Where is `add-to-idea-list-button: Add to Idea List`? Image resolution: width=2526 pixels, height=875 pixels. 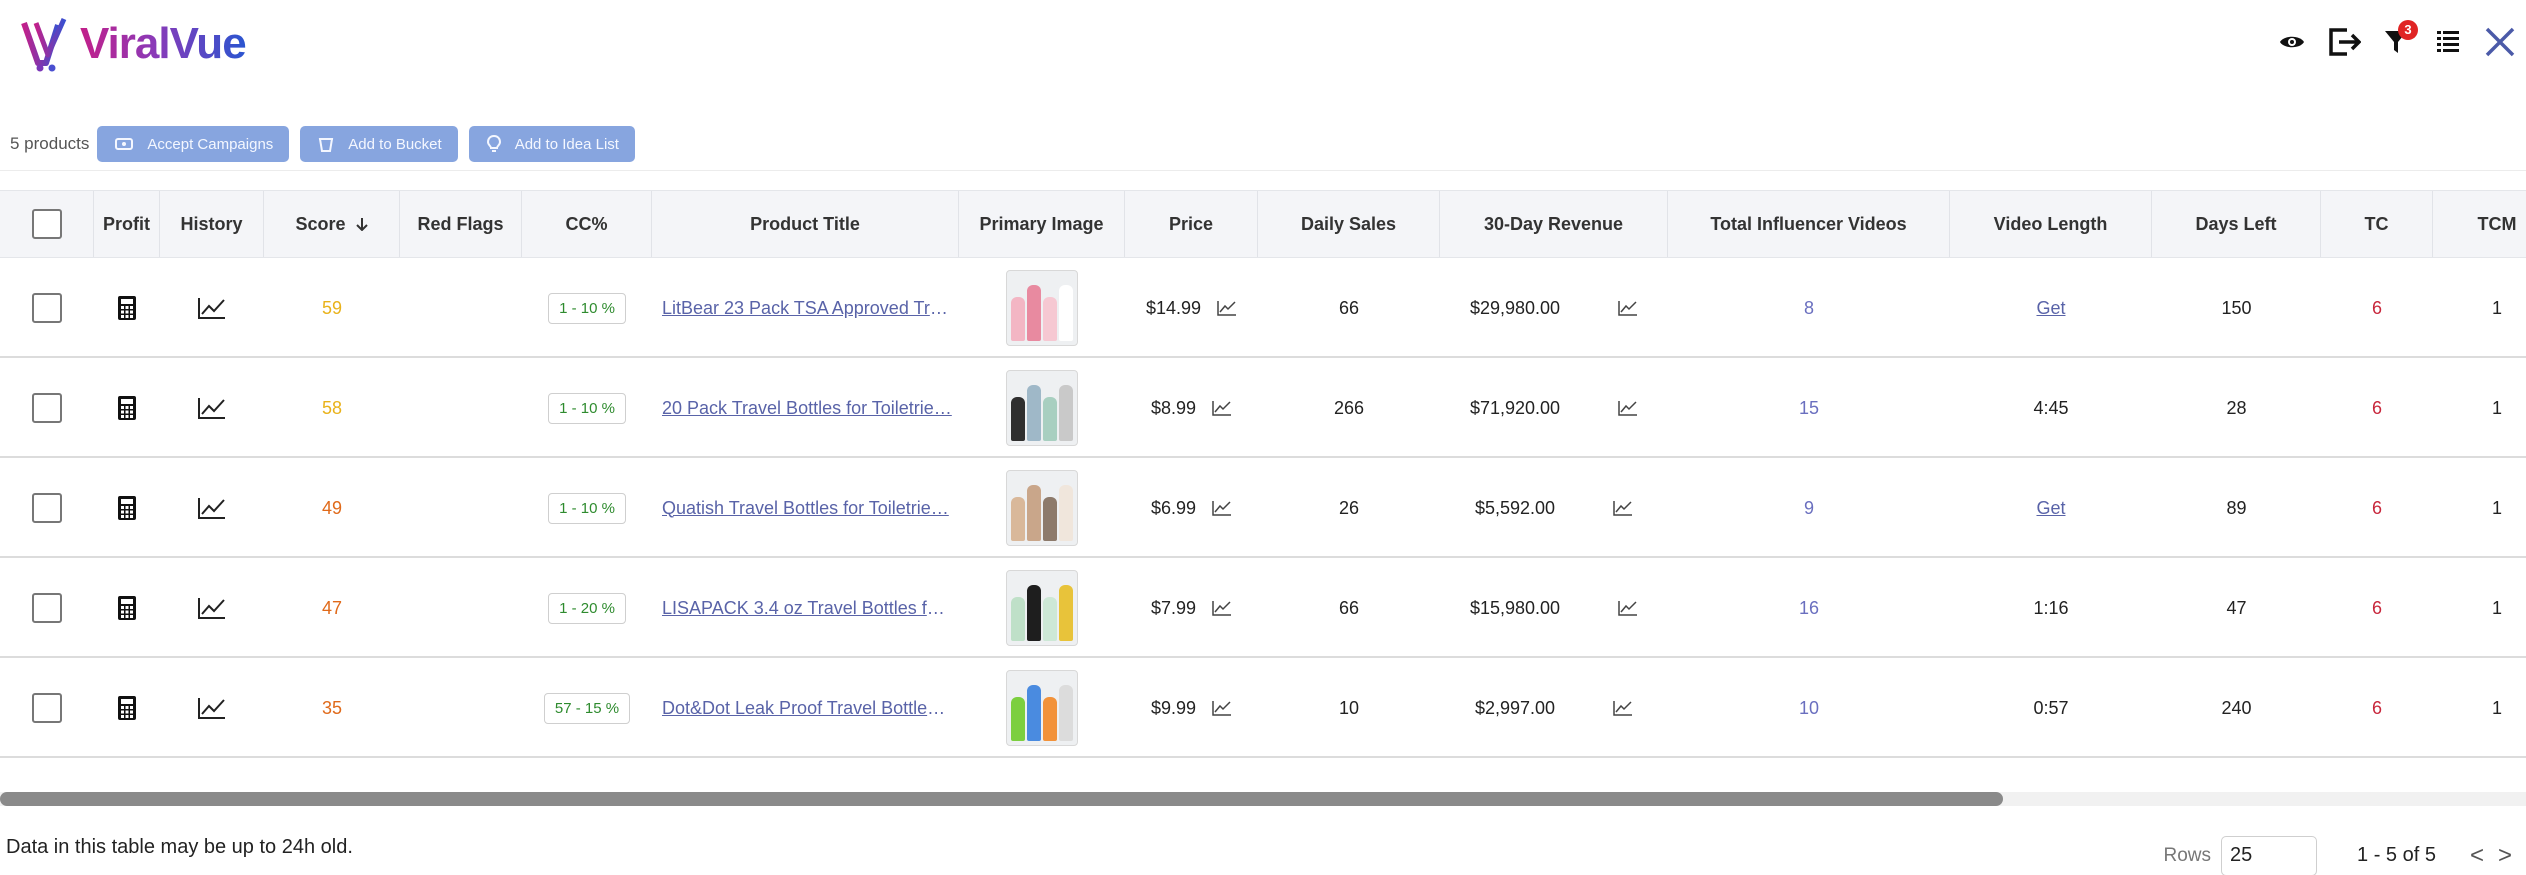 add-to-idea-list-button: Add to Idea List is located at coordinates (551, 144).